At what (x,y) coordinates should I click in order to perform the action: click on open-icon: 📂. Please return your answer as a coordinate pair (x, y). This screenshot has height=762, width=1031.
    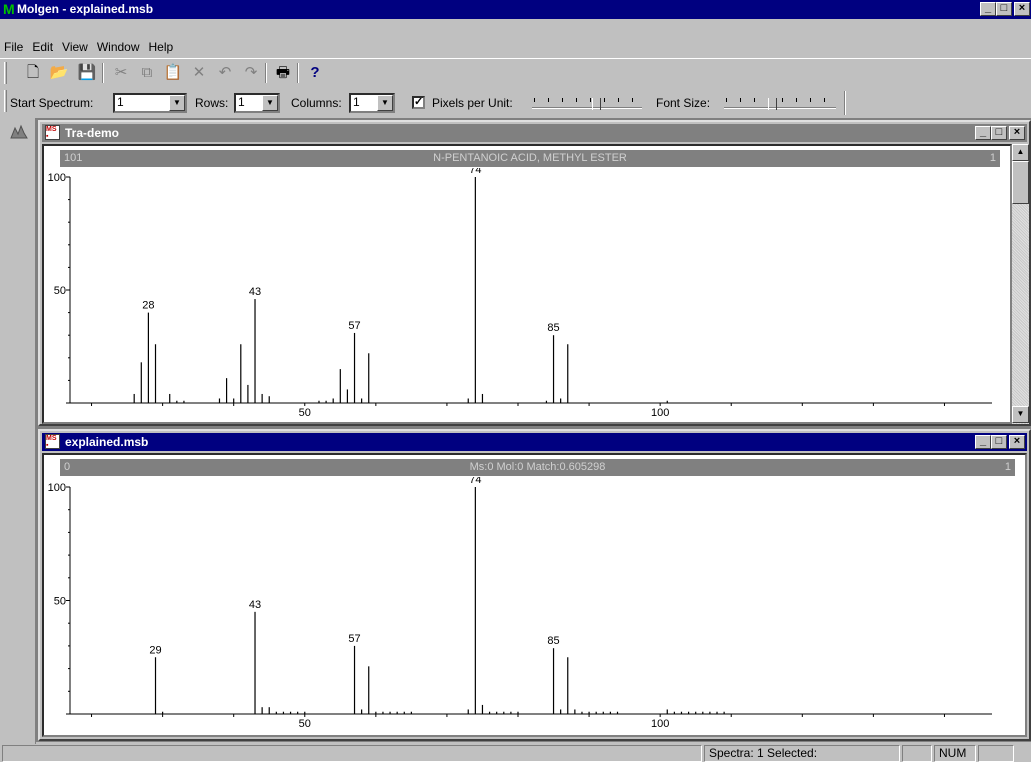
    Looking at the image, I should click on (59, 73).